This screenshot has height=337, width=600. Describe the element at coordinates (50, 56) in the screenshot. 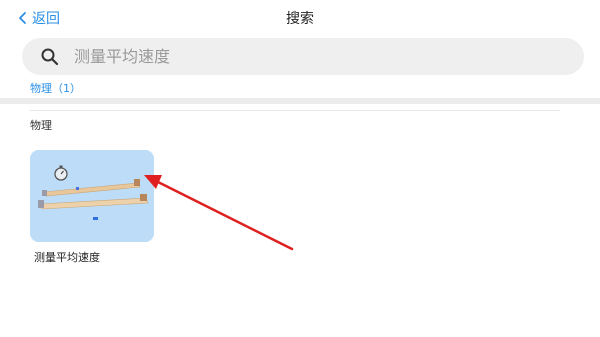

I see `search-icon` at that location.